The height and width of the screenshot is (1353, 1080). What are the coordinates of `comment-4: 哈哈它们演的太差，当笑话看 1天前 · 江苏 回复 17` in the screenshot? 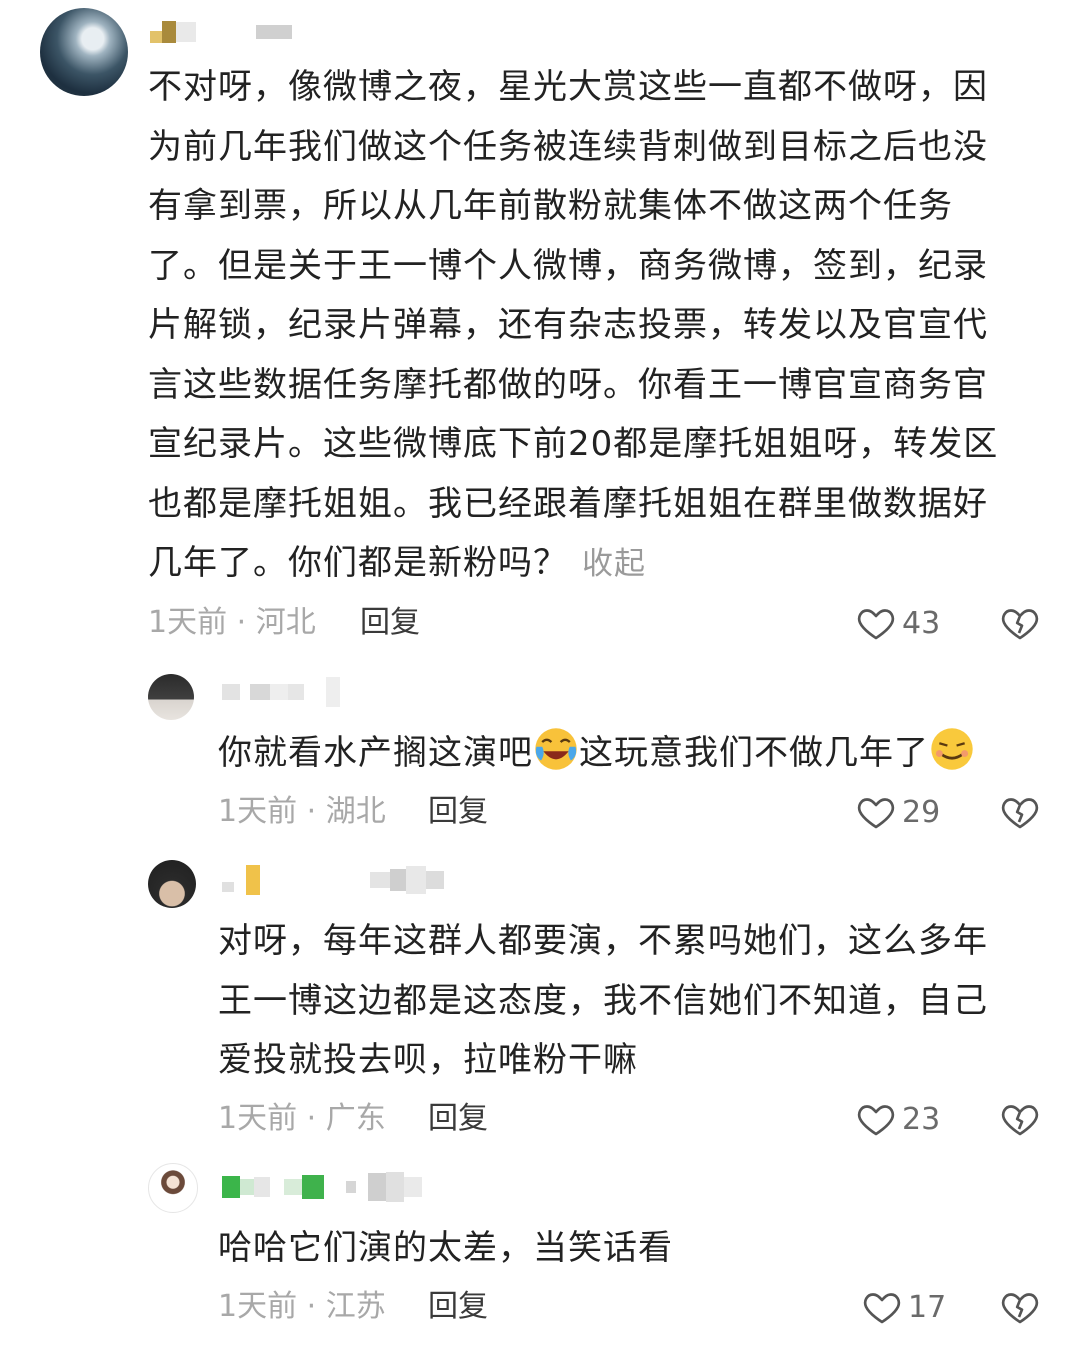 It's located at (540, 1254).